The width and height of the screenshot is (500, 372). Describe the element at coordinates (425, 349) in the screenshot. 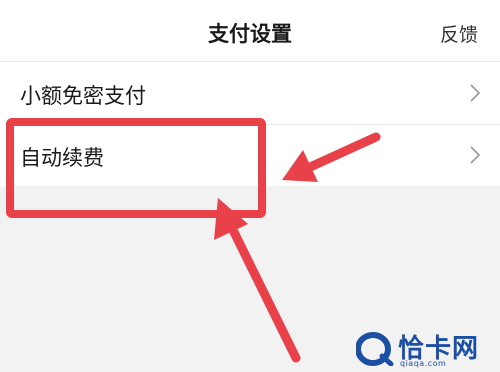

I see `watermark: 恰卡网 qiaqa.com` at that location.